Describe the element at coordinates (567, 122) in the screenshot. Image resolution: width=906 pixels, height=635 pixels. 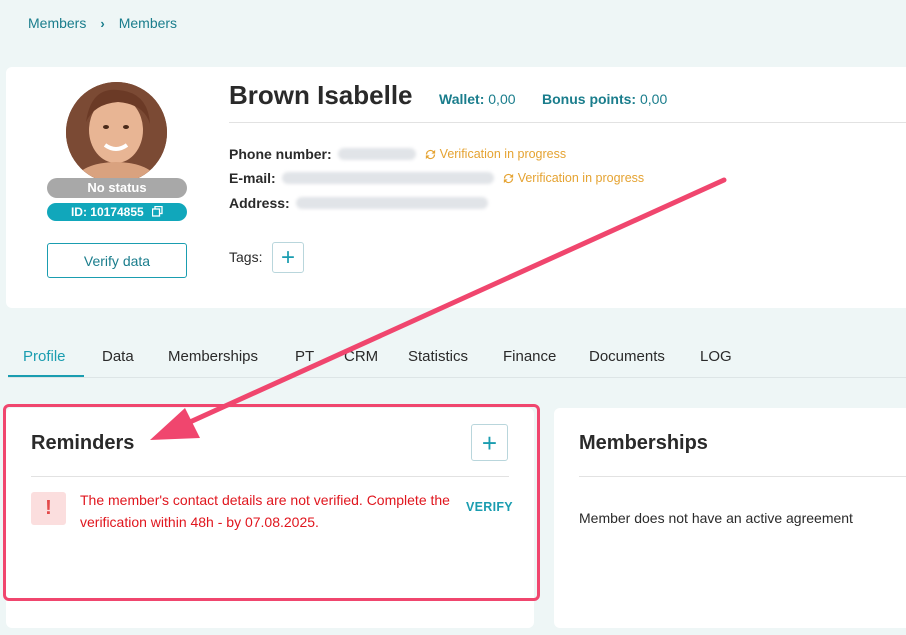
I see `header-divider` at that location.